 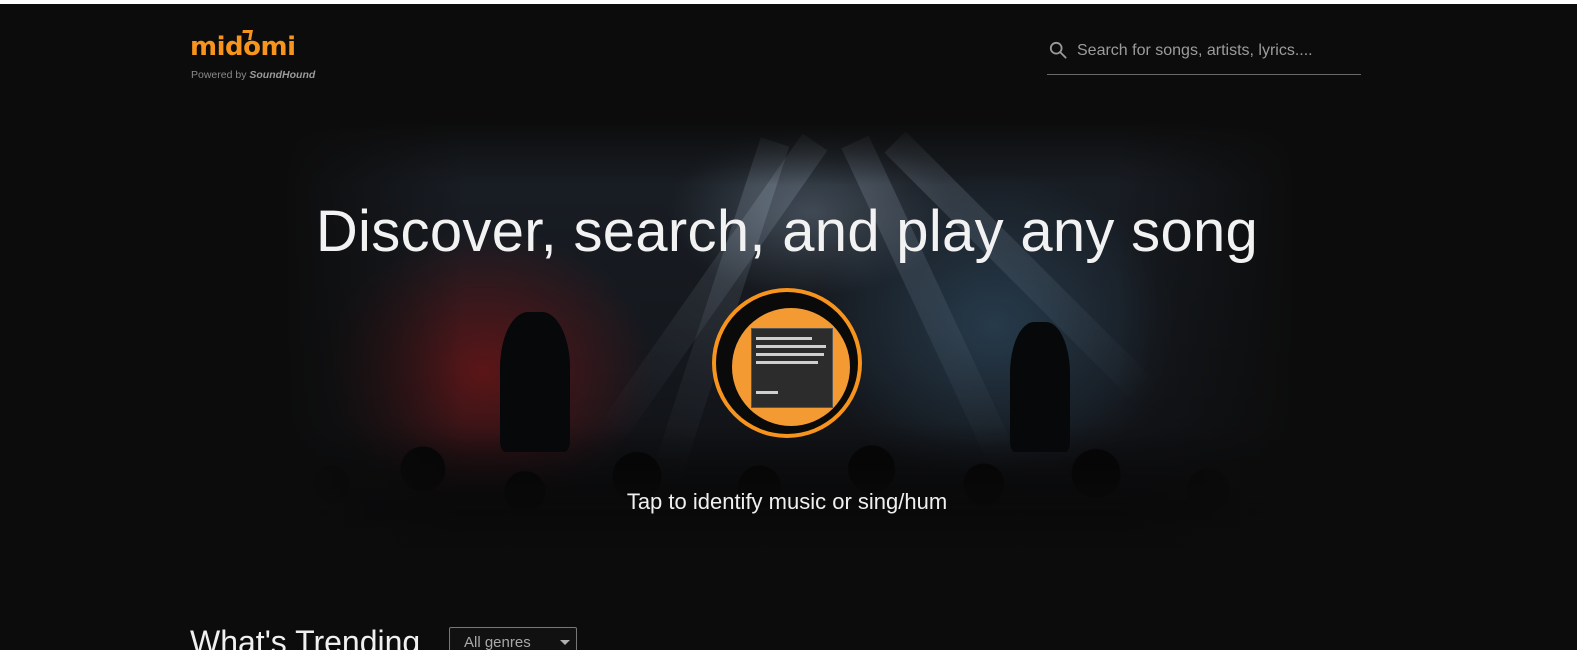 What do you see at coordinates (565, 642) in the screenshot?
I see `caret-down-icon` at bounding box center [565, 642].